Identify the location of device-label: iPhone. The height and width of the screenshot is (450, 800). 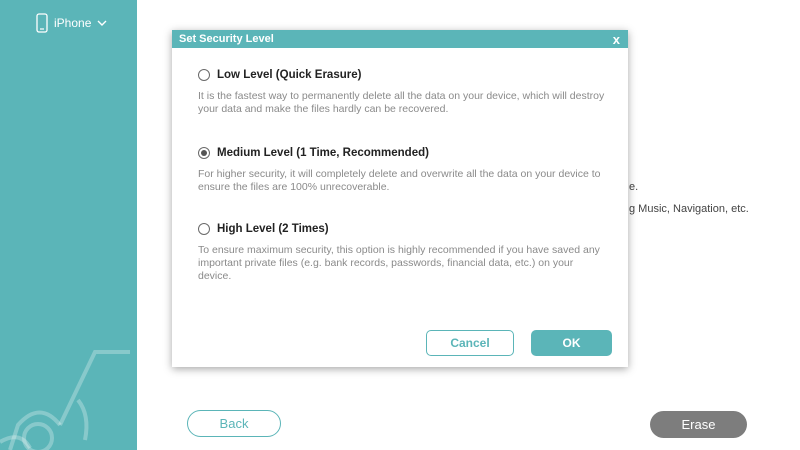
(73, 23).